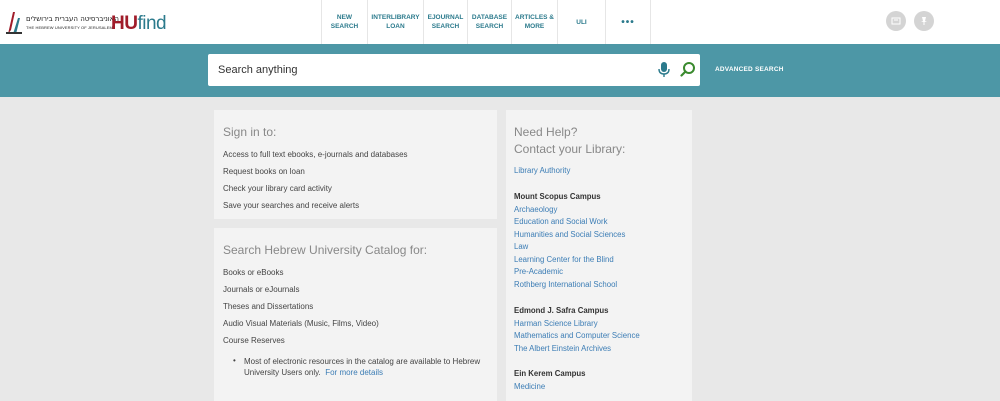 This screenshot has width=1000, height=401. I want to click on logo-hufind-text: HUfind, so click(139, 23).